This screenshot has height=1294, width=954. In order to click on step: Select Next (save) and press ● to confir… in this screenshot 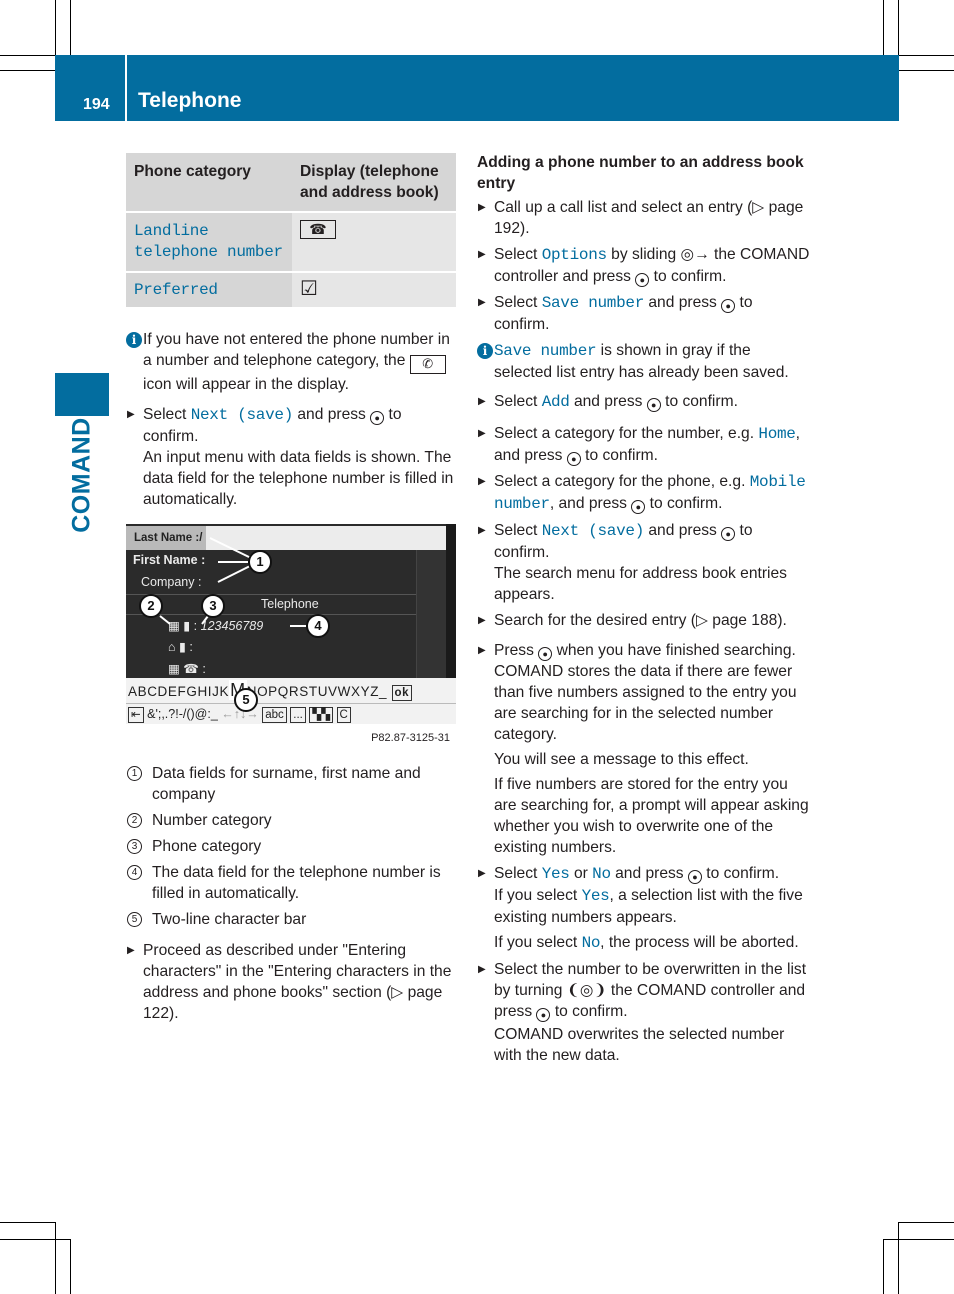, I will do `click(644, 562)`.